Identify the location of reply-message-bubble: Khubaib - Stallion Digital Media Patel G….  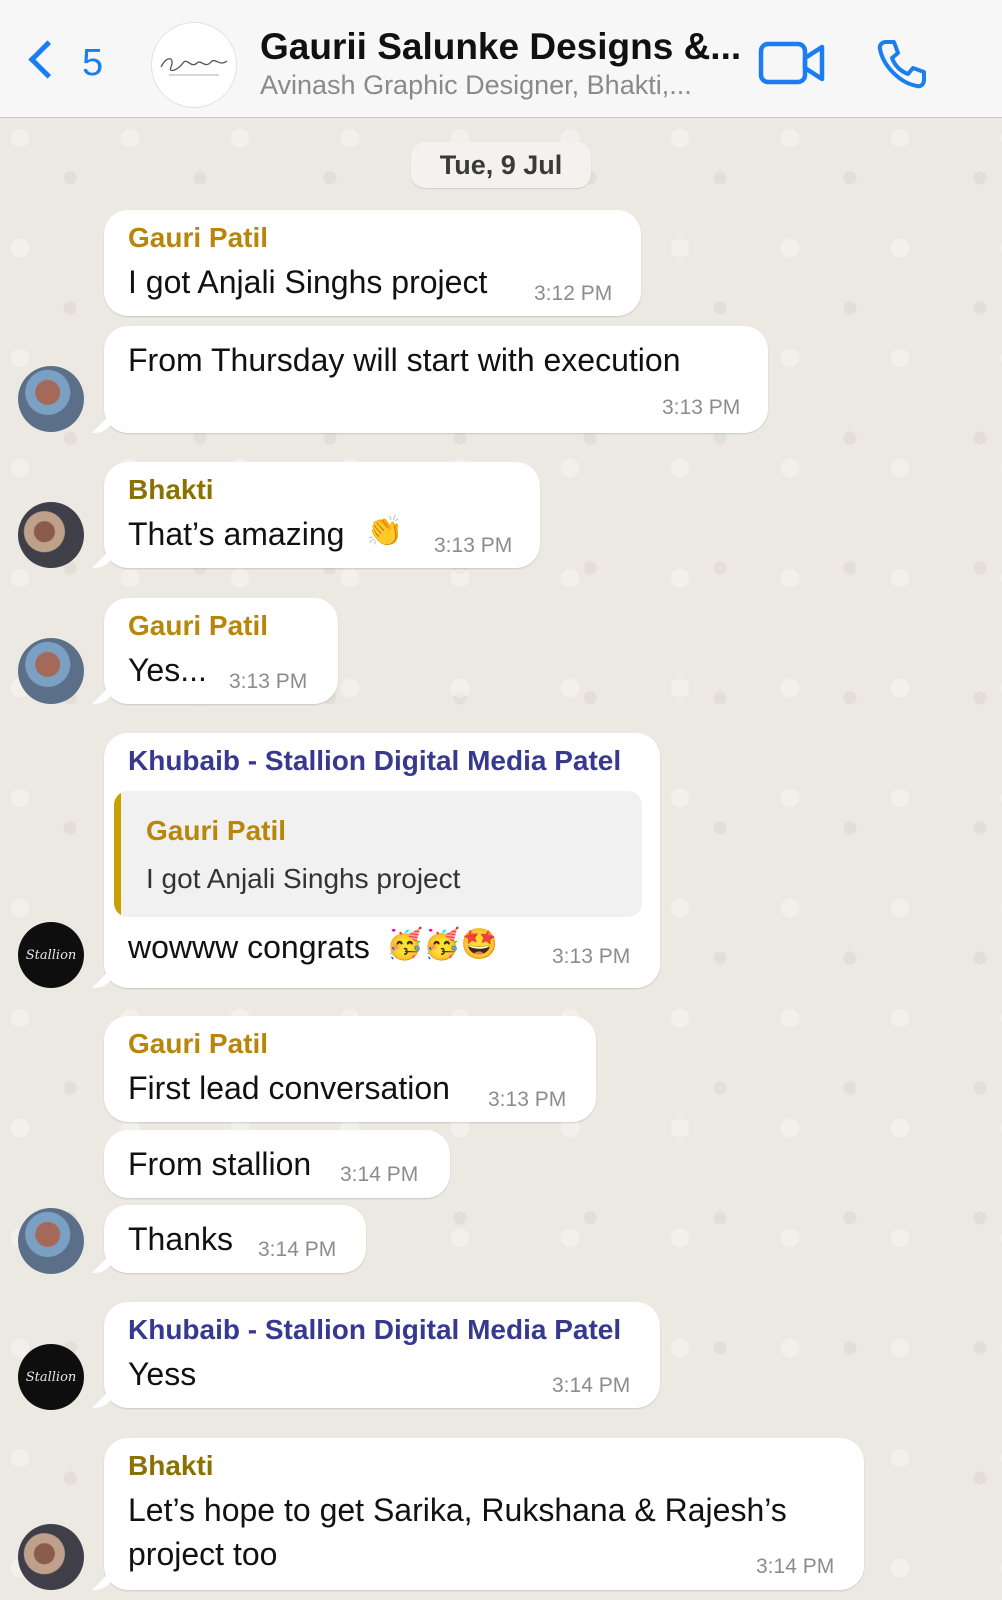
(382, 860).